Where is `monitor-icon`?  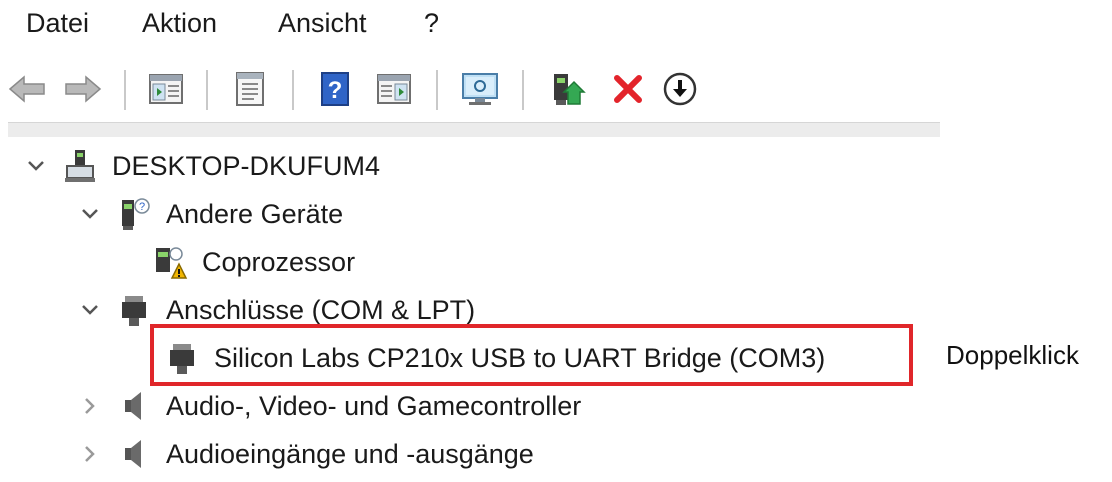
monitor-icon is located at coordinates (480, 89).